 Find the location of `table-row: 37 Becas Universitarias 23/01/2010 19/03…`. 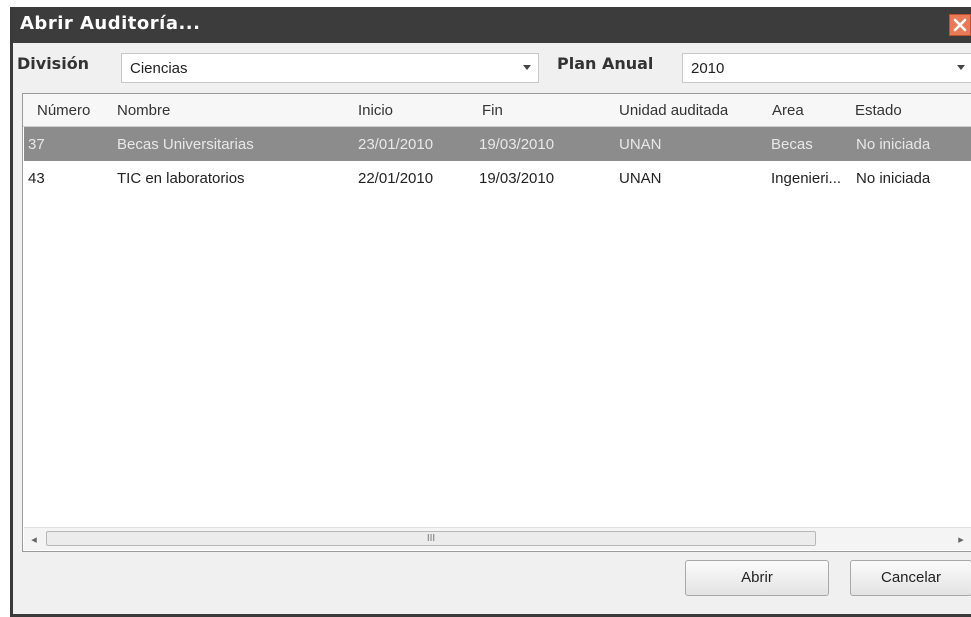

table-row: 37 Becas Universitarias 23/01/2010 19/03… is located at coordinates (497, 144).